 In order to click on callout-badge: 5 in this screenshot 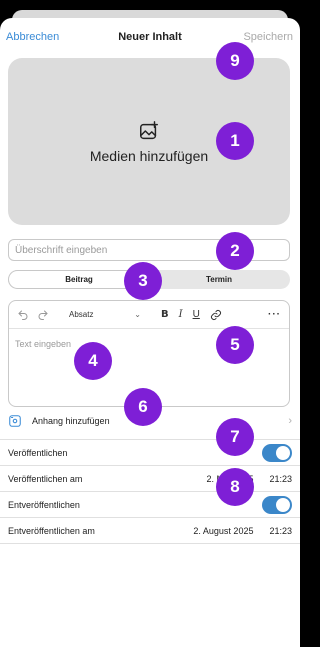, I will do `click(235, 345)`.